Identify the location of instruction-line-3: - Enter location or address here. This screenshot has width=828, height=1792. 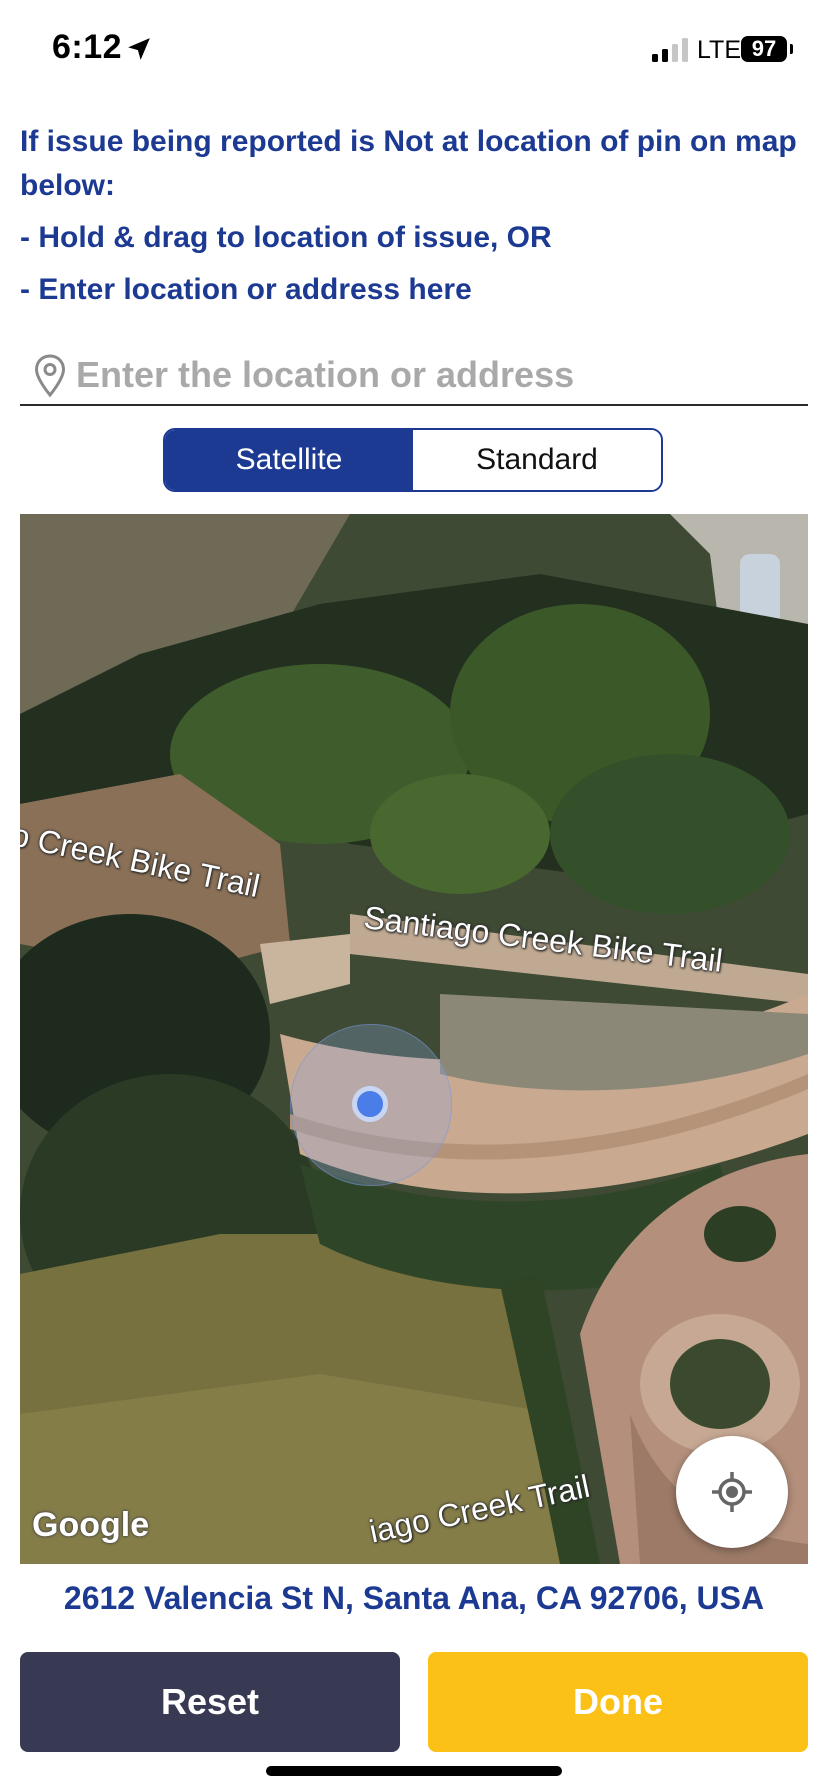
(246, 289).